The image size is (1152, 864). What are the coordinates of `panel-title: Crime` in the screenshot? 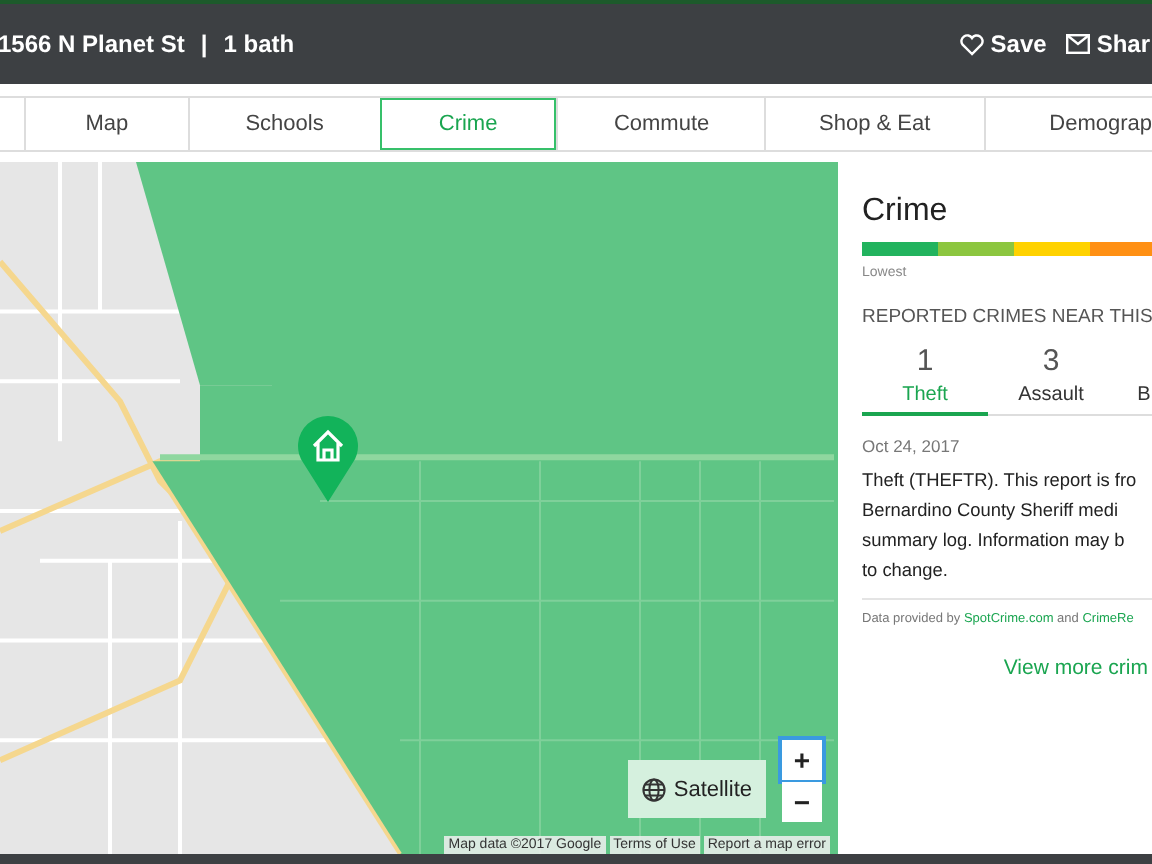 It's located at (905, 212).